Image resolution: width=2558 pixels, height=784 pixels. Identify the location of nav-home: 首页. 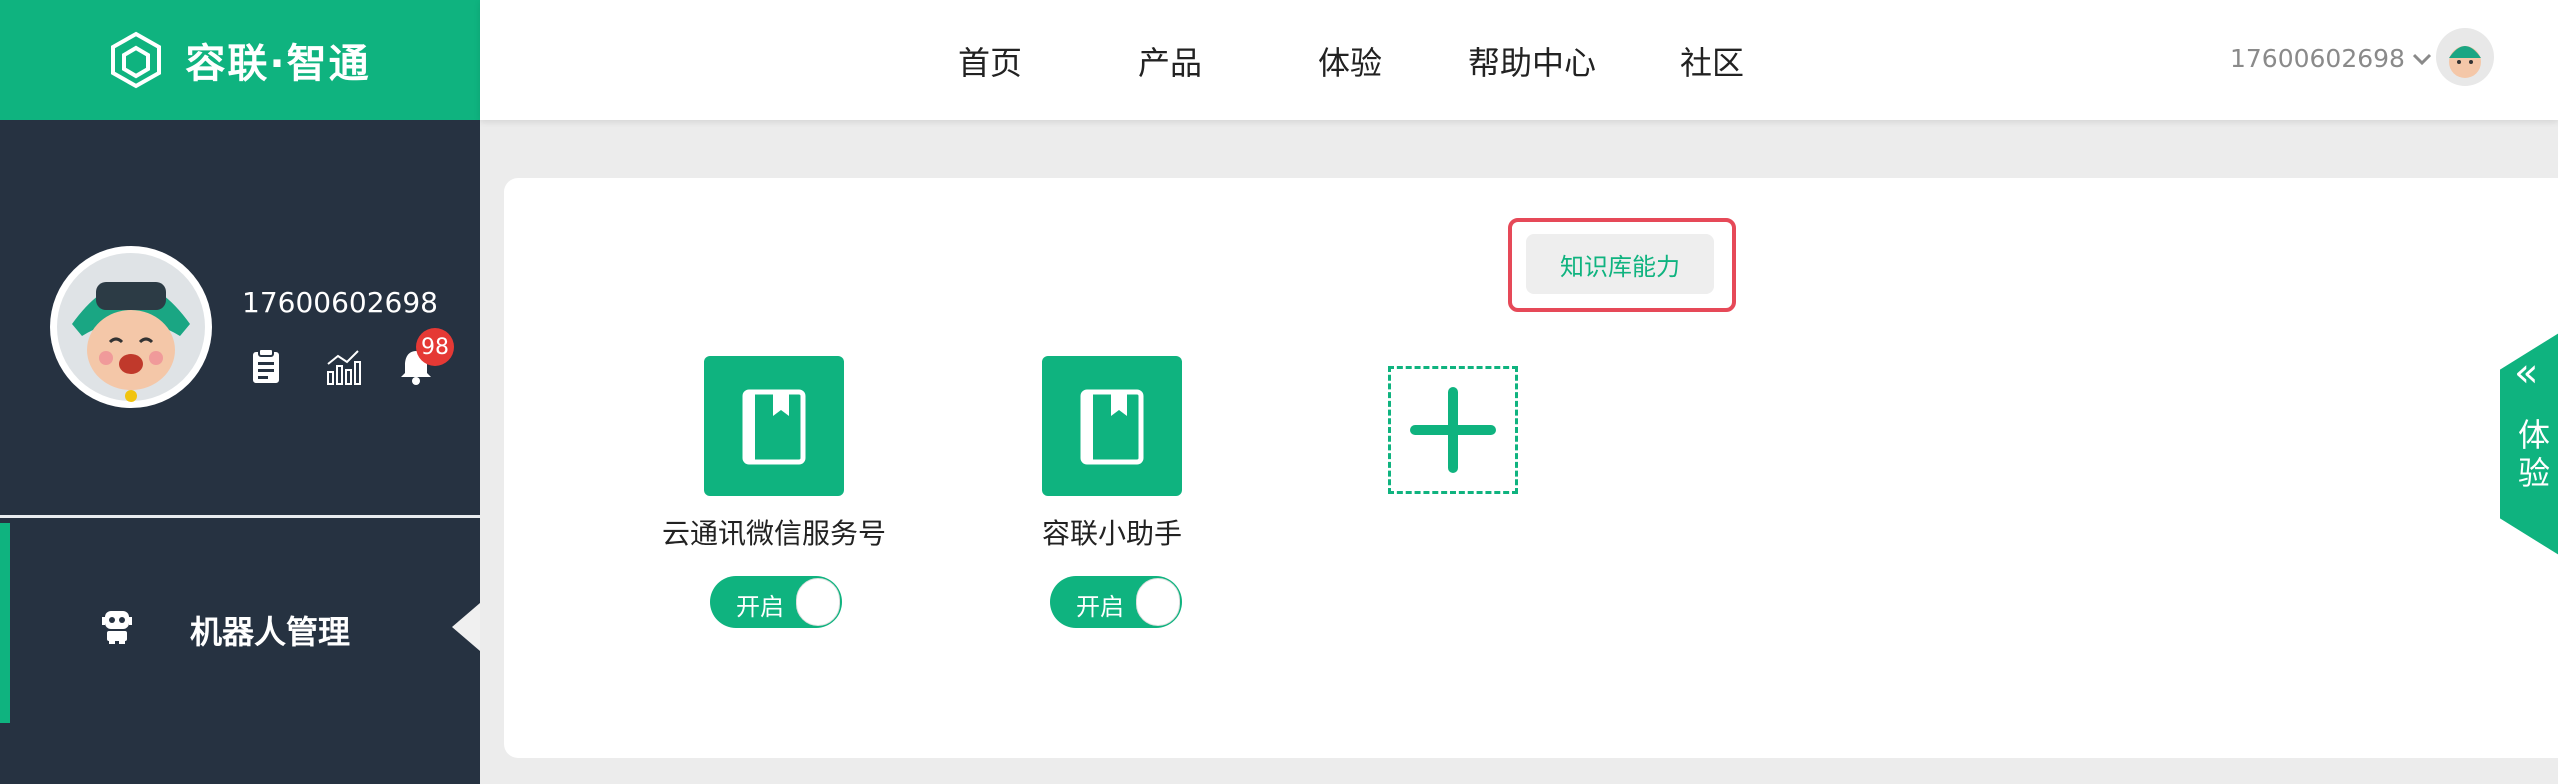
(990, 61).